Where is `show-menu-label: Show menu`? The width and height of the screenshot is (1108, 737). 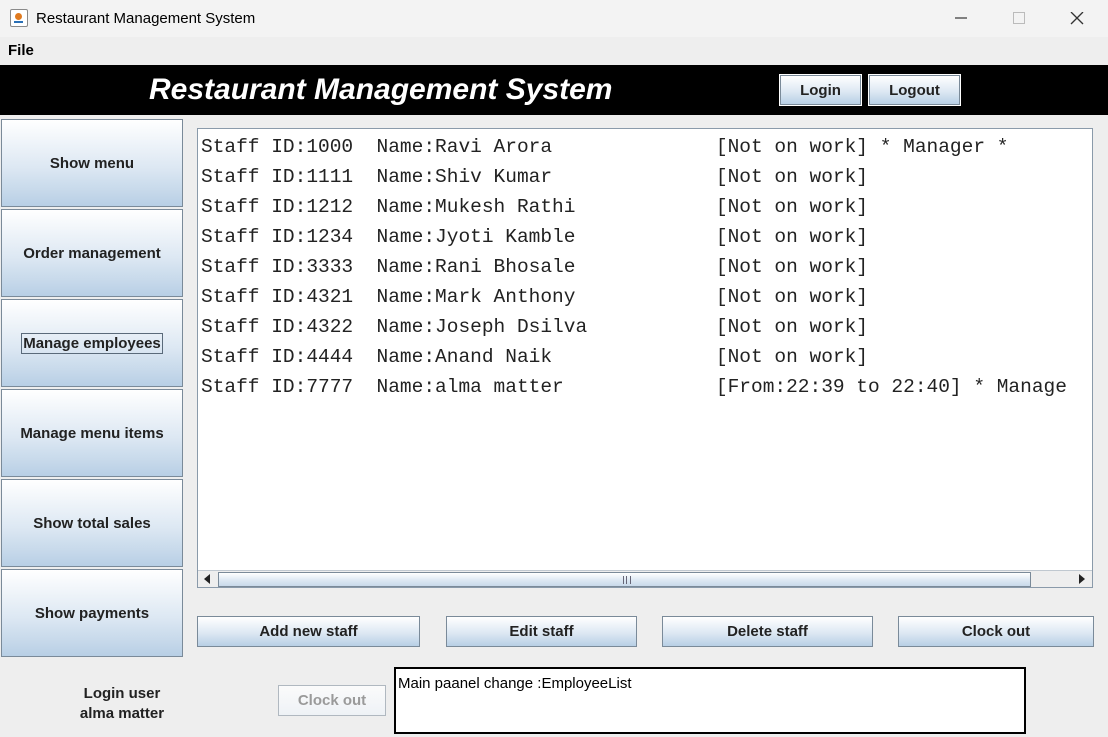 show-menu-label: Show menu is located at coordinates (92, 163).